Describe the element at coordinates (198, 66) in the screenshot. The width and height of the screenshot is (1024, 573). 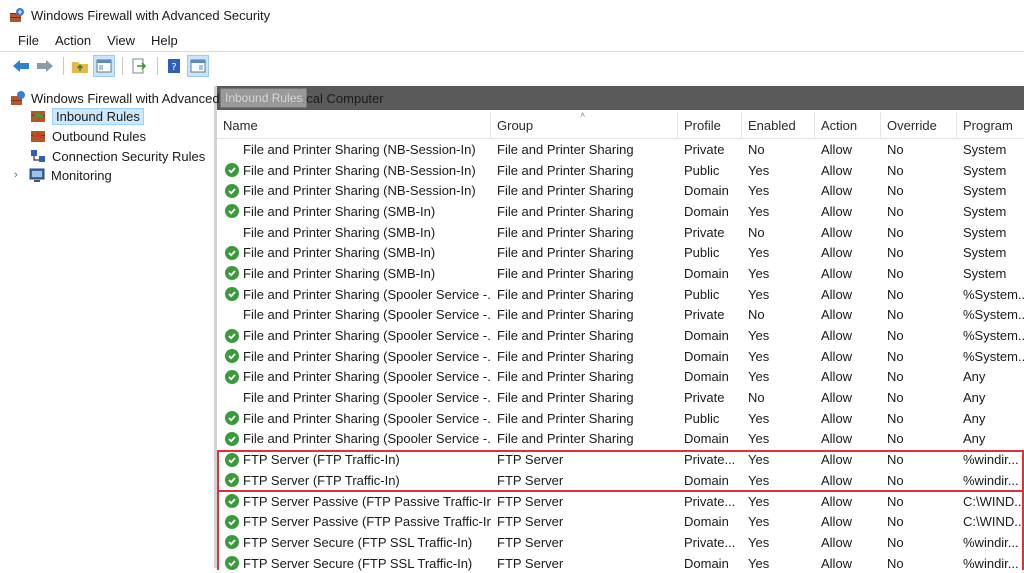
I see `show-action-pane-button` at that location.